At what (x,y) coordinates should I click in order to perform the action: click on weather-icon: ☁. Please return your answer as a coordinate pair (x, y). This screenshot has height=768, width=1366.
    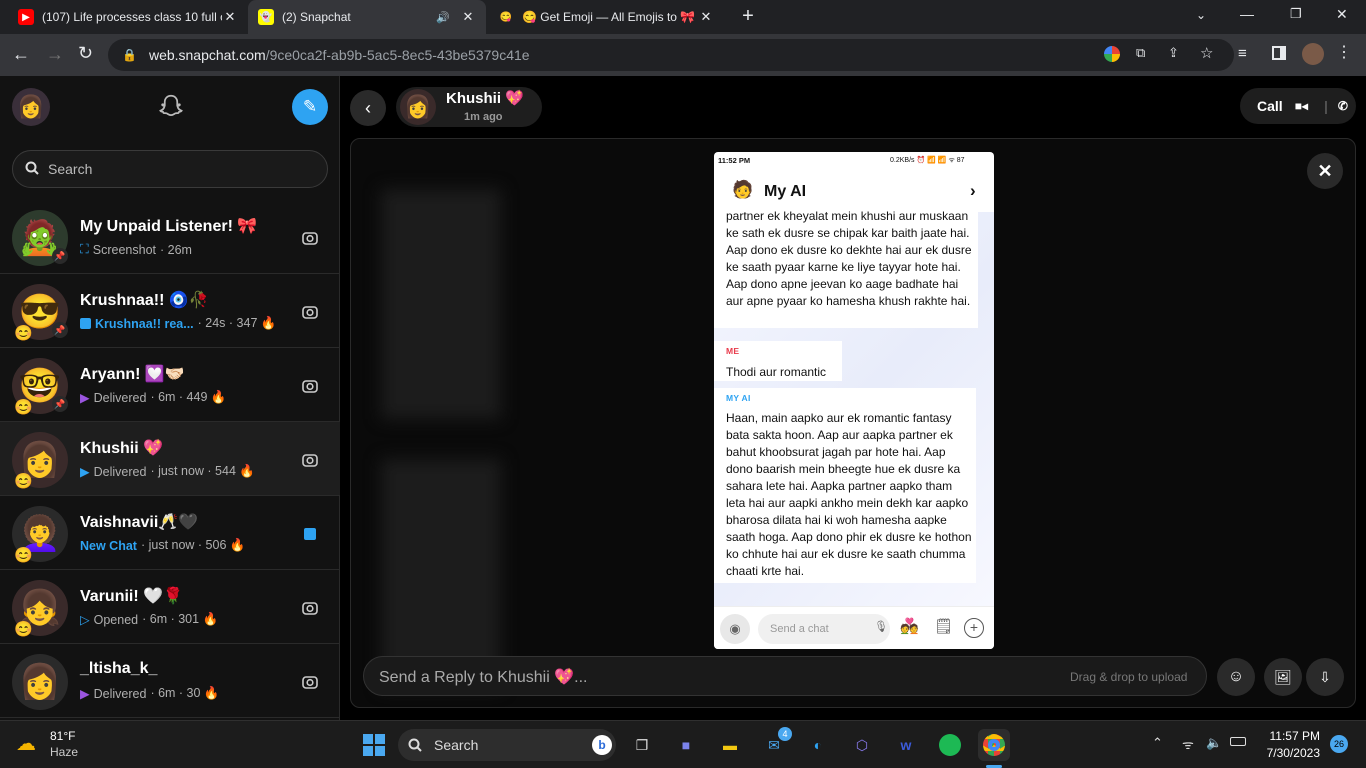
    Looking at the image, I should click on (26, 743).